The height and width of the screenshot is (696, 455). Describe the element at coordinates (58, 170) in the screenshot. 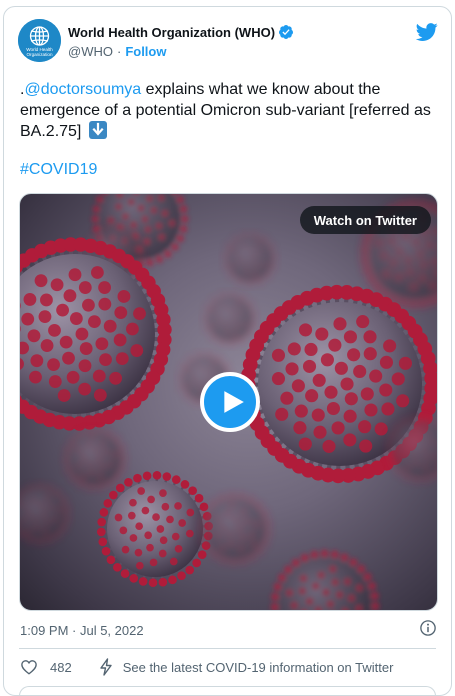

I see `hashtag-link: #COVID19` at that location.